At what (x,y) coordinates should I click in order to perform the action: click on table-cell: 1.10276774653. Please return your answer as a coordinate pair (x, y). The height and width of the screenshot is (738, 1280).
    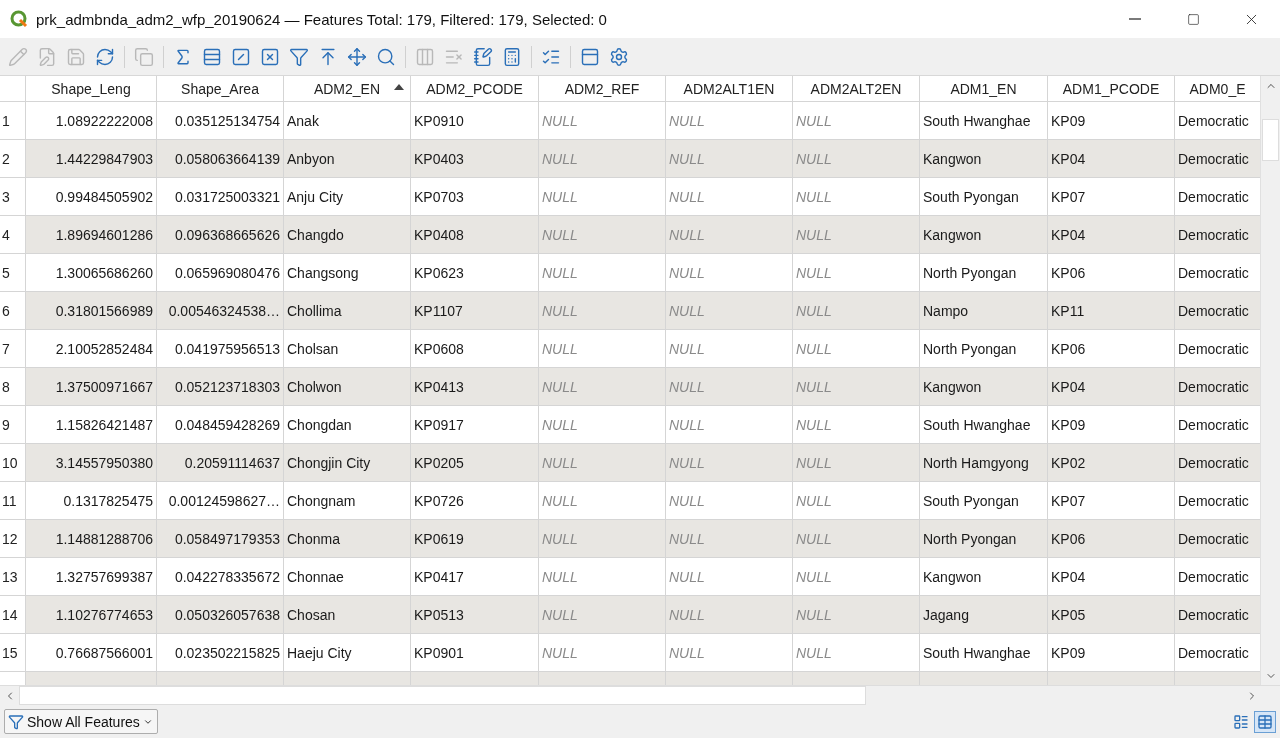
    Looking at the image, I should click on (91, 615).